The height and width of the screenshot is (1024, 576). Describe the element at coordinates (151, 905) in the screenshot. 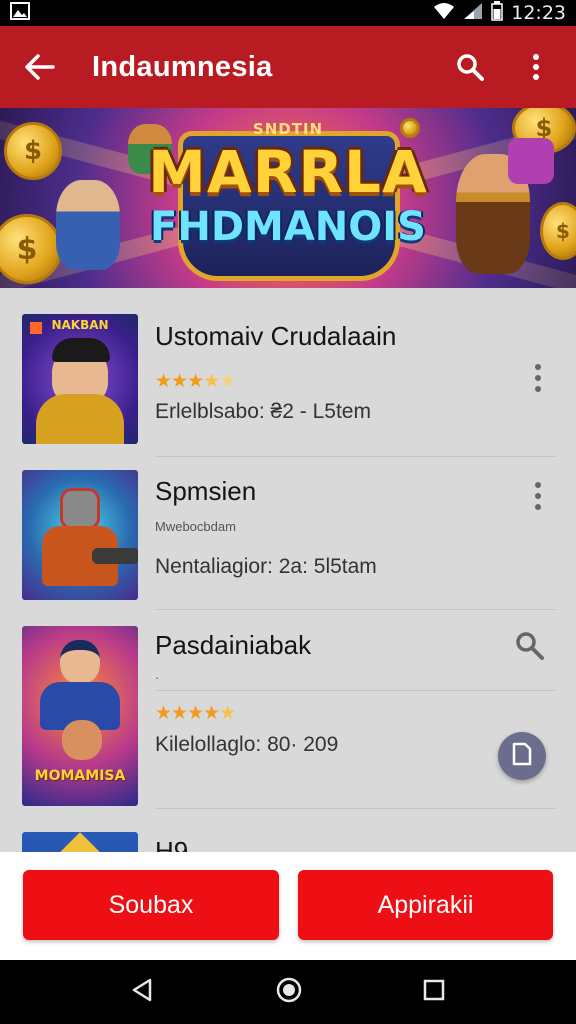

I see `left-action-button: Soubax` at that location.